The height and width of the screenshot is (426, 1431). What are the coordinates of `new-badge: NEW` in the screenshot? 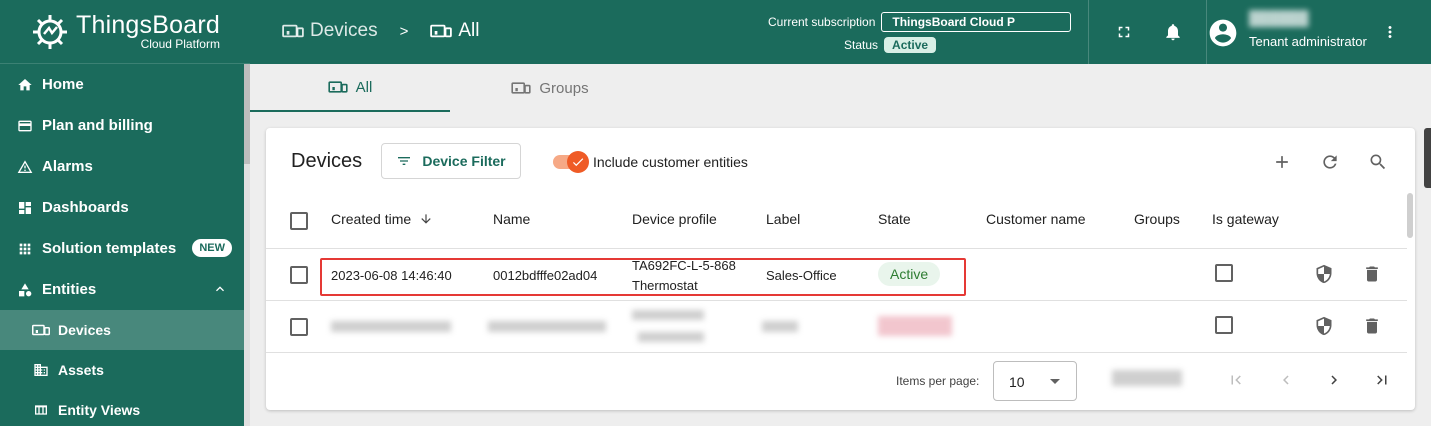 It's located at (212, 248).